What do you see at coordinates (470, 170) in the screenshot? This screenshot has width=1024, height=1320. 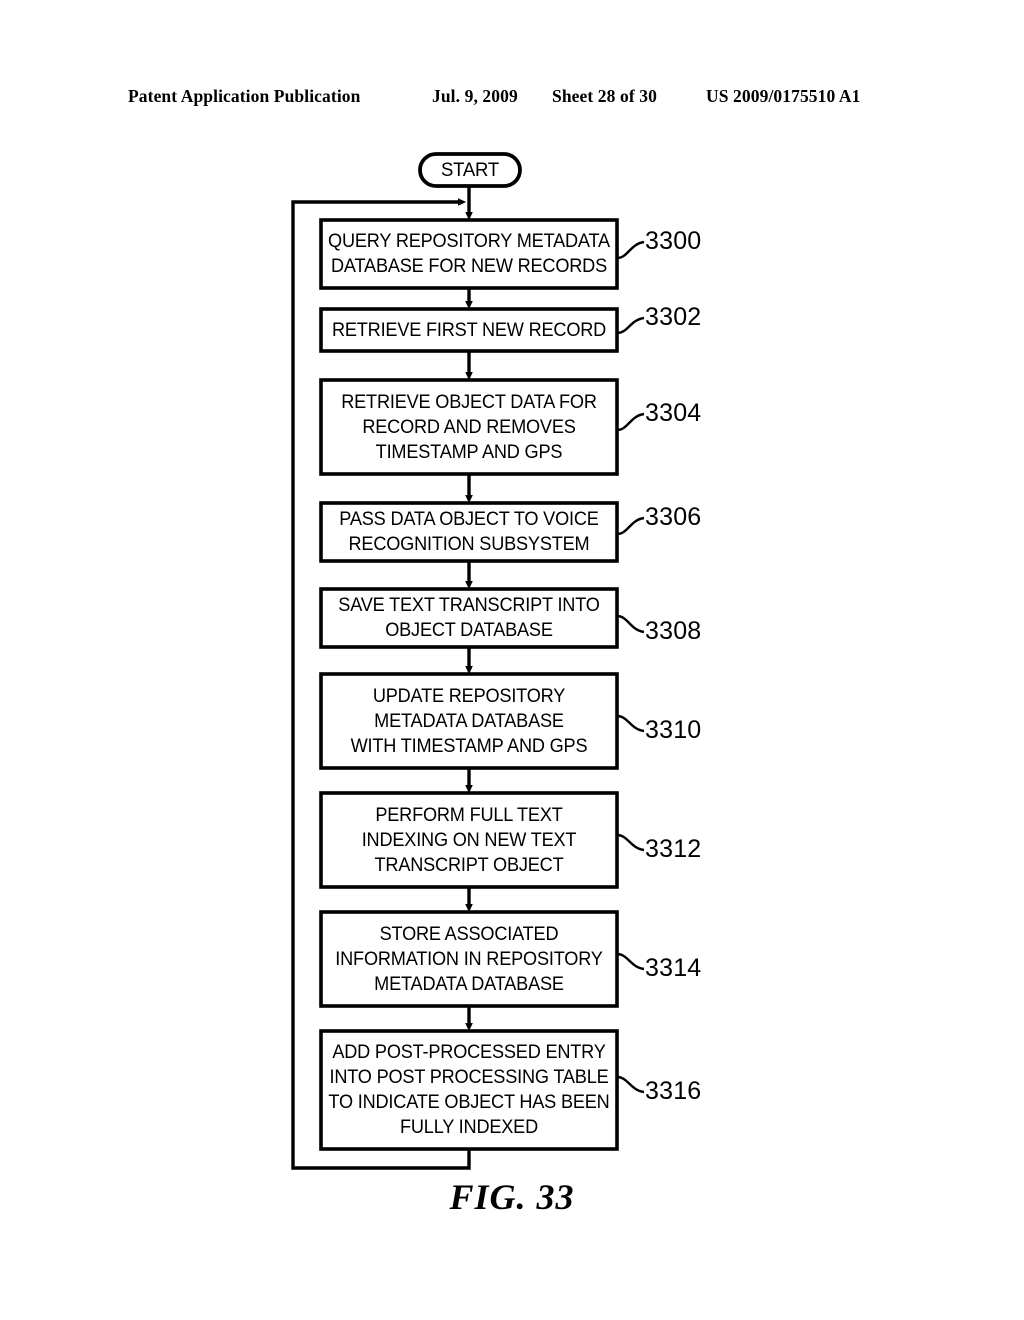 I see `start-terminal-shape` at bounding box center [470, 170].